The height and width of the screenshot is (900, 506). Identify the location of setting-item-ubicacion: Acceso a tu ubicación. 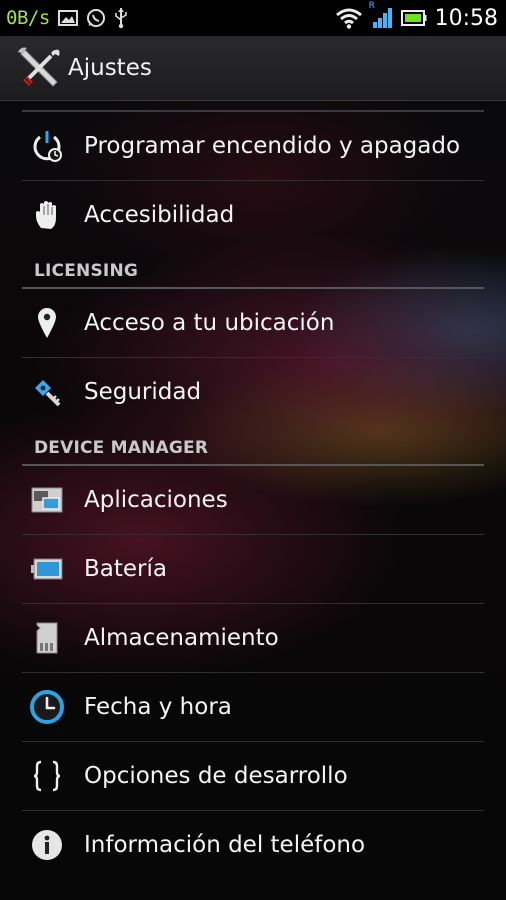
(253, 323).